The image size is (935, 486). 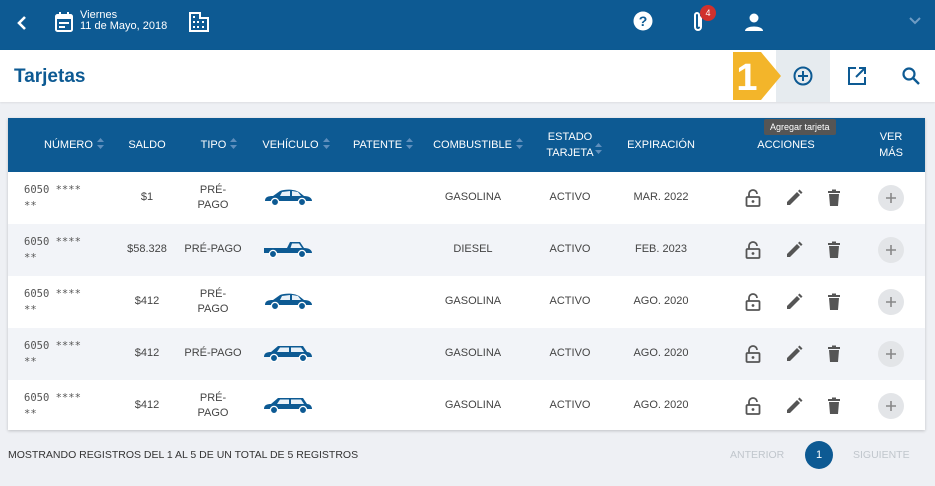 I want to click on fuel: DIESEL, so click(x=473, y=249).